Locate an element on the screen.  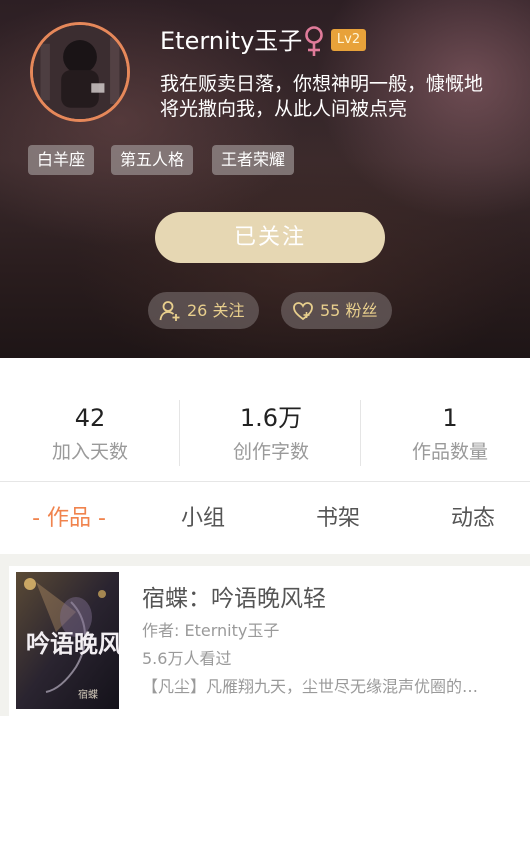
female-icon is located at coordinates (314, 41).